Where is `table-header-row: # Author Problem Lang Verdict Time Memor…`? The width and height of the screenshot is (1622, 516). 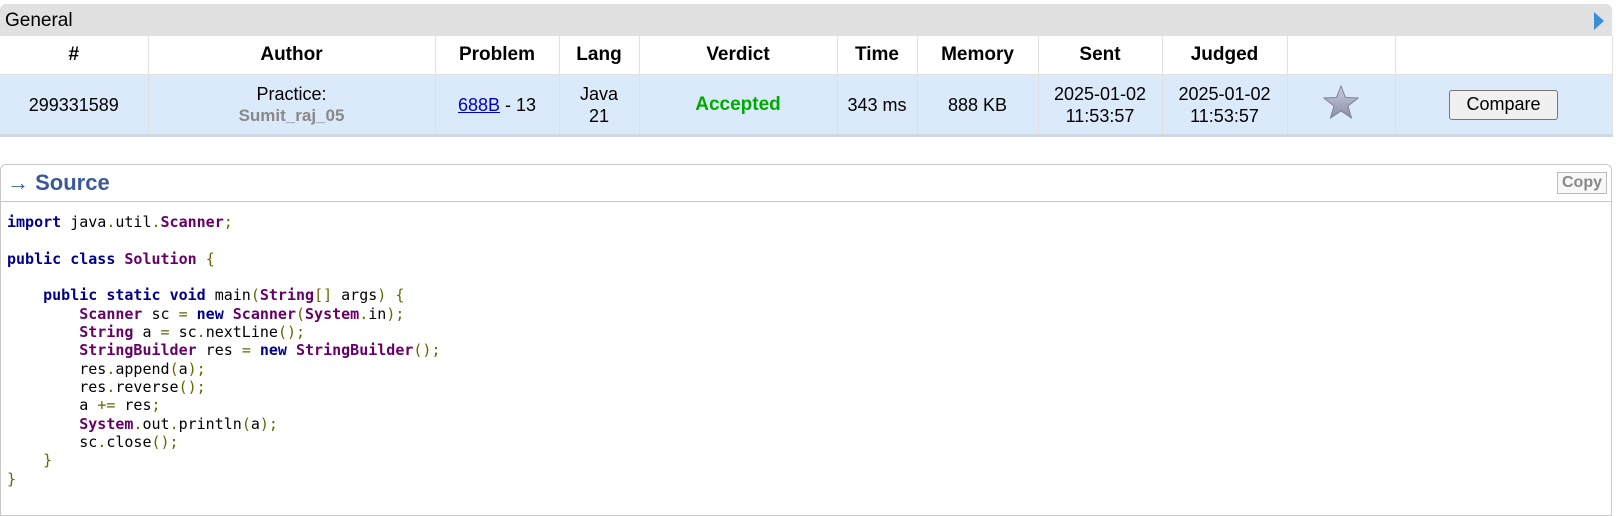
table-header-row: # Author Problem Lang Verdict Time Memor… is located at coordinates (806, 55).